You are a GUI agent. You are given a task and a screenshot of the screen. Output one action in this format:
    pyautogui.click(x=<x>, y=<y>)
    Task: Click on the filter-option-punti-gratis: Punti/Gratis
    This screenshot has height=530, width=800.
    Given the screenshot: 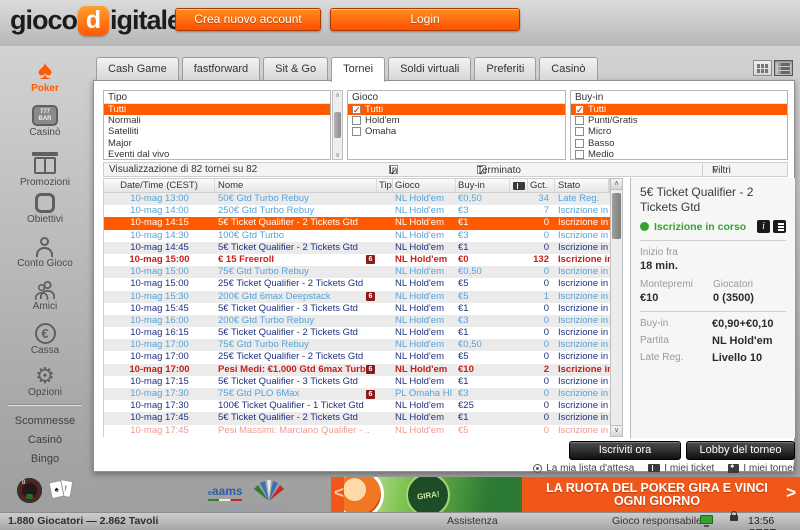 What is the action you would take?
    pyautogui.click(x=679, y=120)
    